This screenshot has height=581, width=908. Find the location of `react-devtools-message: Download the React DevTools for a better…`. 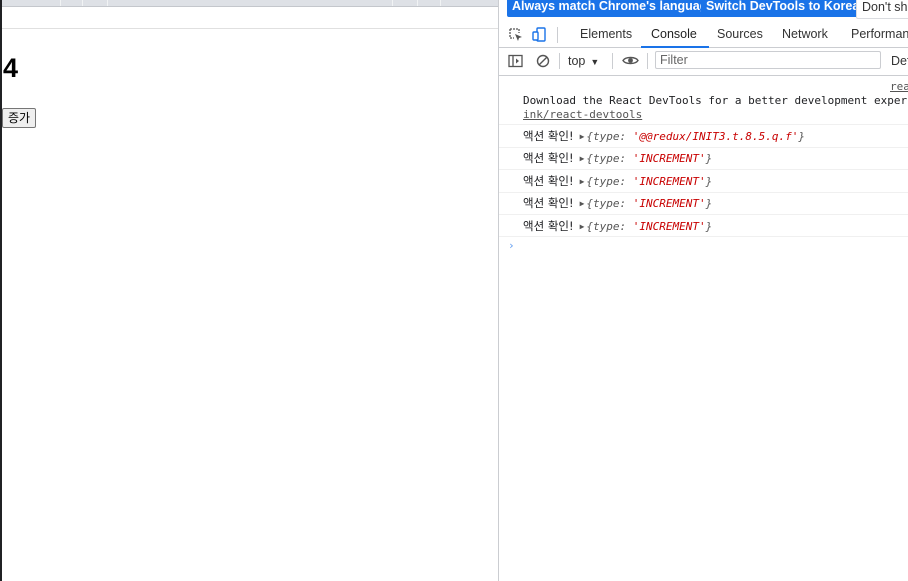

react-devtools-message: Download the React DevTools for a better… is located at coordinates (715, 108).